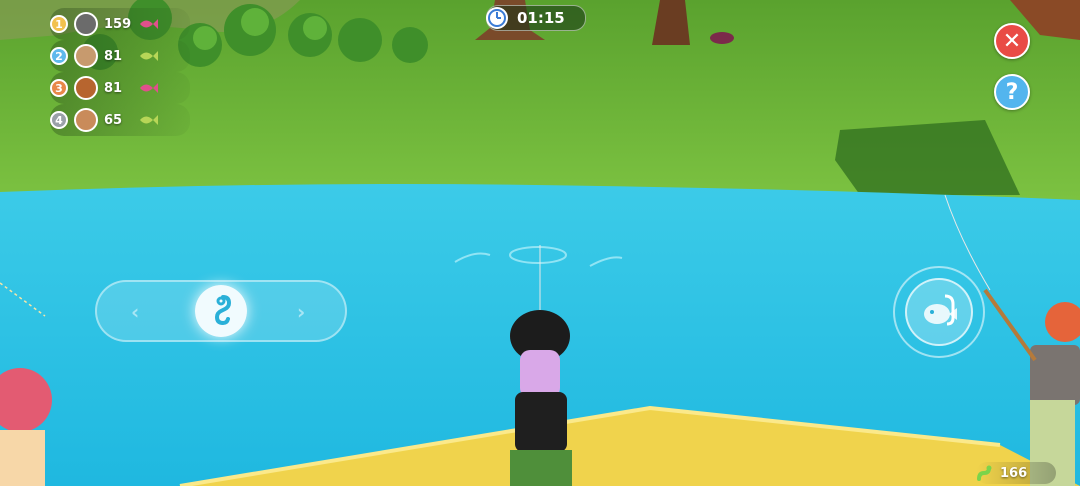  I want to click on leaderboard-entry: 2 81, so click(120, 56).